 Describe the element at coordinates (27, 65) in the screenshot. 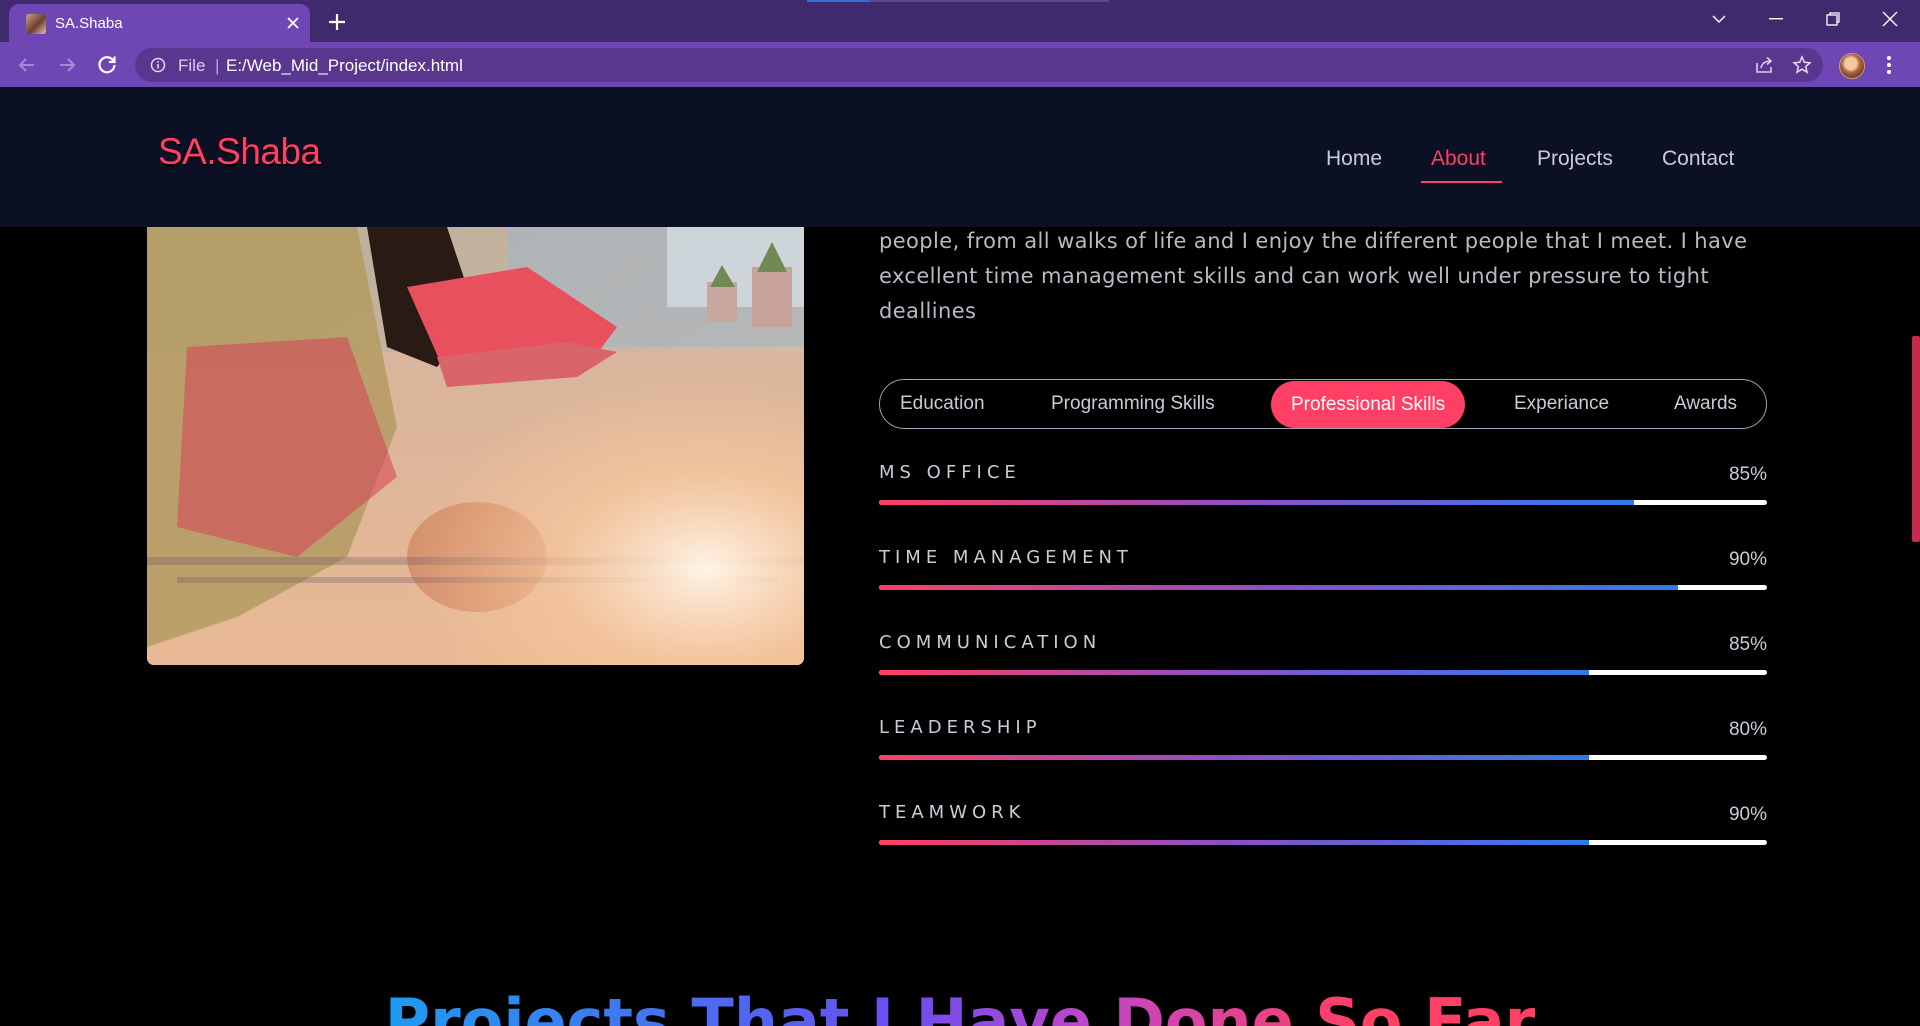

I see `back-arrow-icon` at that location.